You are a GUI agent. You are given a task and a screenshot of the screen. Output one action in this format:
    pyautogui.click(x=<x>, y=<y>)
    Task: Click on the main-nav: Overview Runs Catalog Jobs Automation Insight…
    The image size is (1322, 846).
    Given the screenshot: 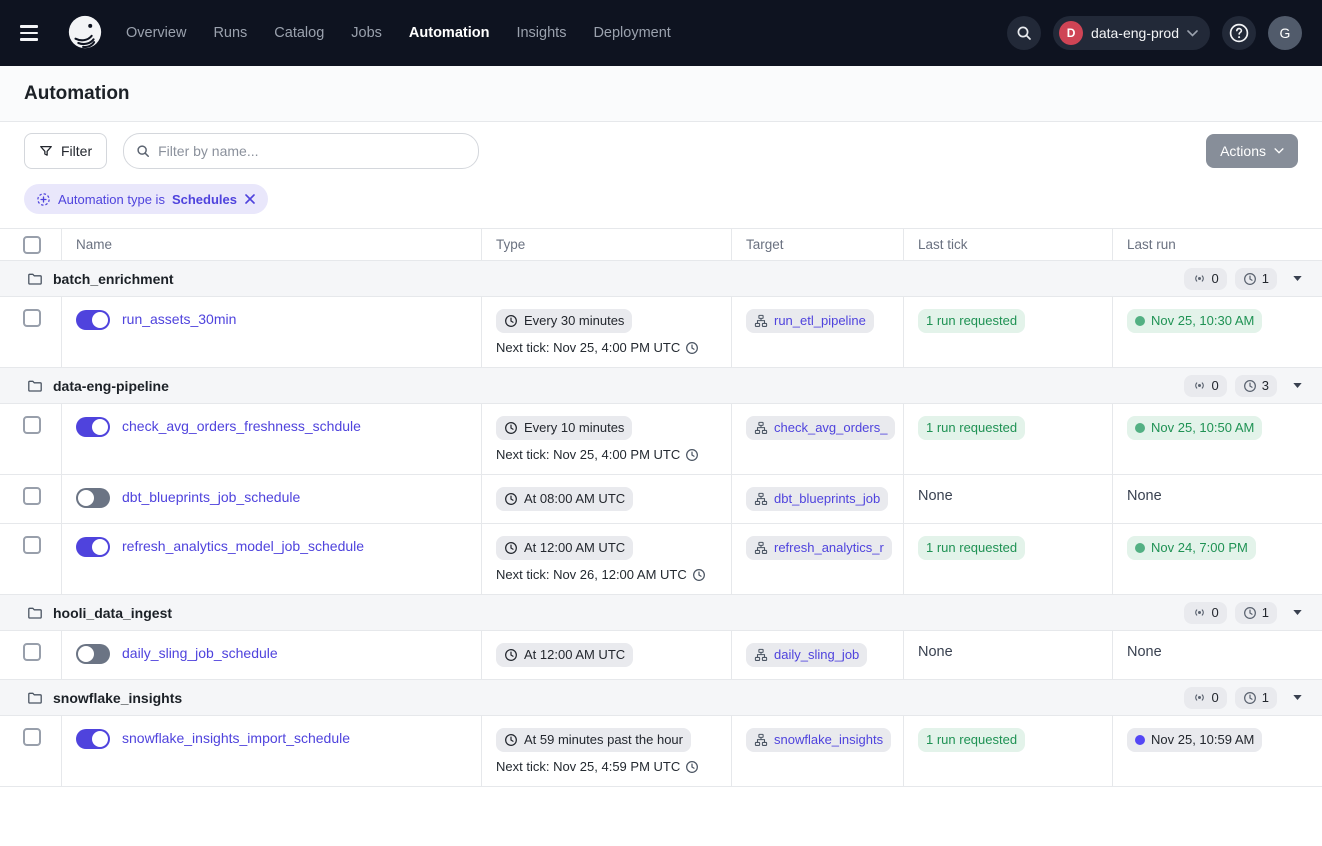 What is the action you would take?
    pyautogui.click(x=398, y=33)
    